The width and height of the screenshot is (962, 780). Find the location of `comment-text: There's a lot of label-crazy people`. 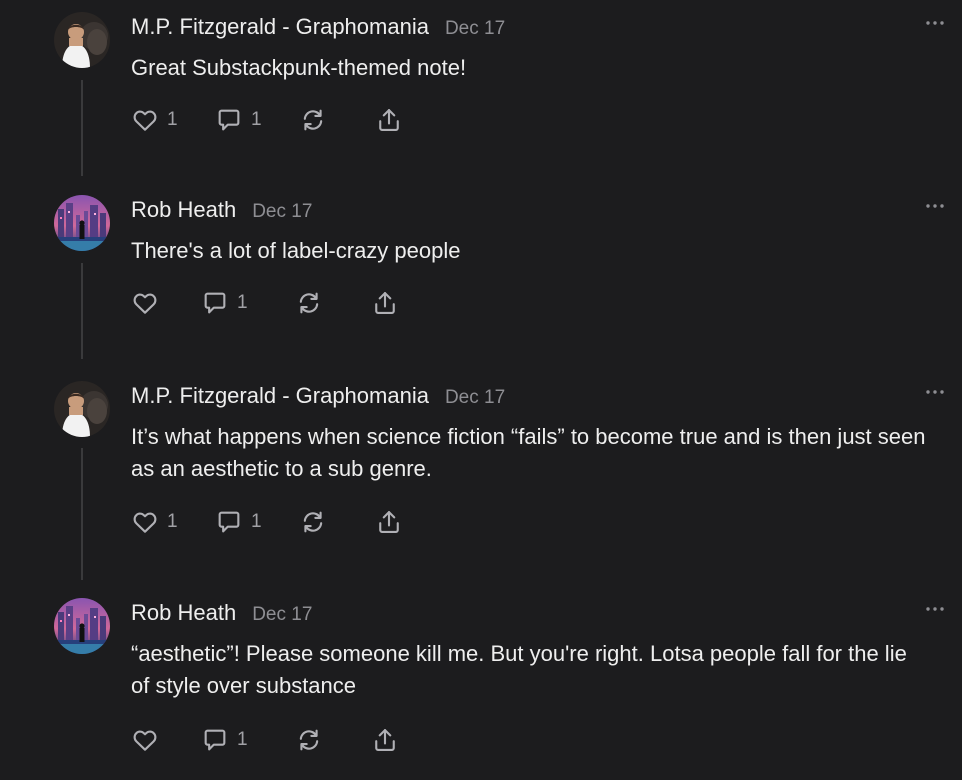

comment-text: There's a lot of label-crazy people is located at coordinates (296, 250).